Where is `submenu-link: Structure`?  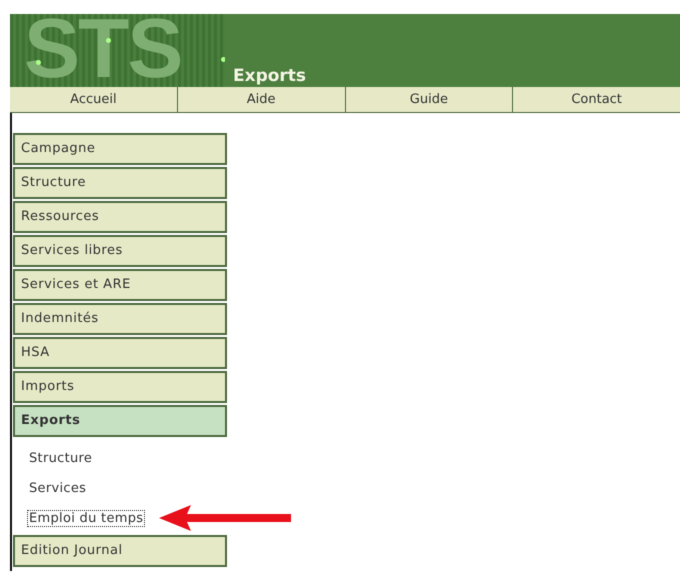 submenu-link: Structure is located at coordinates (60, 458).